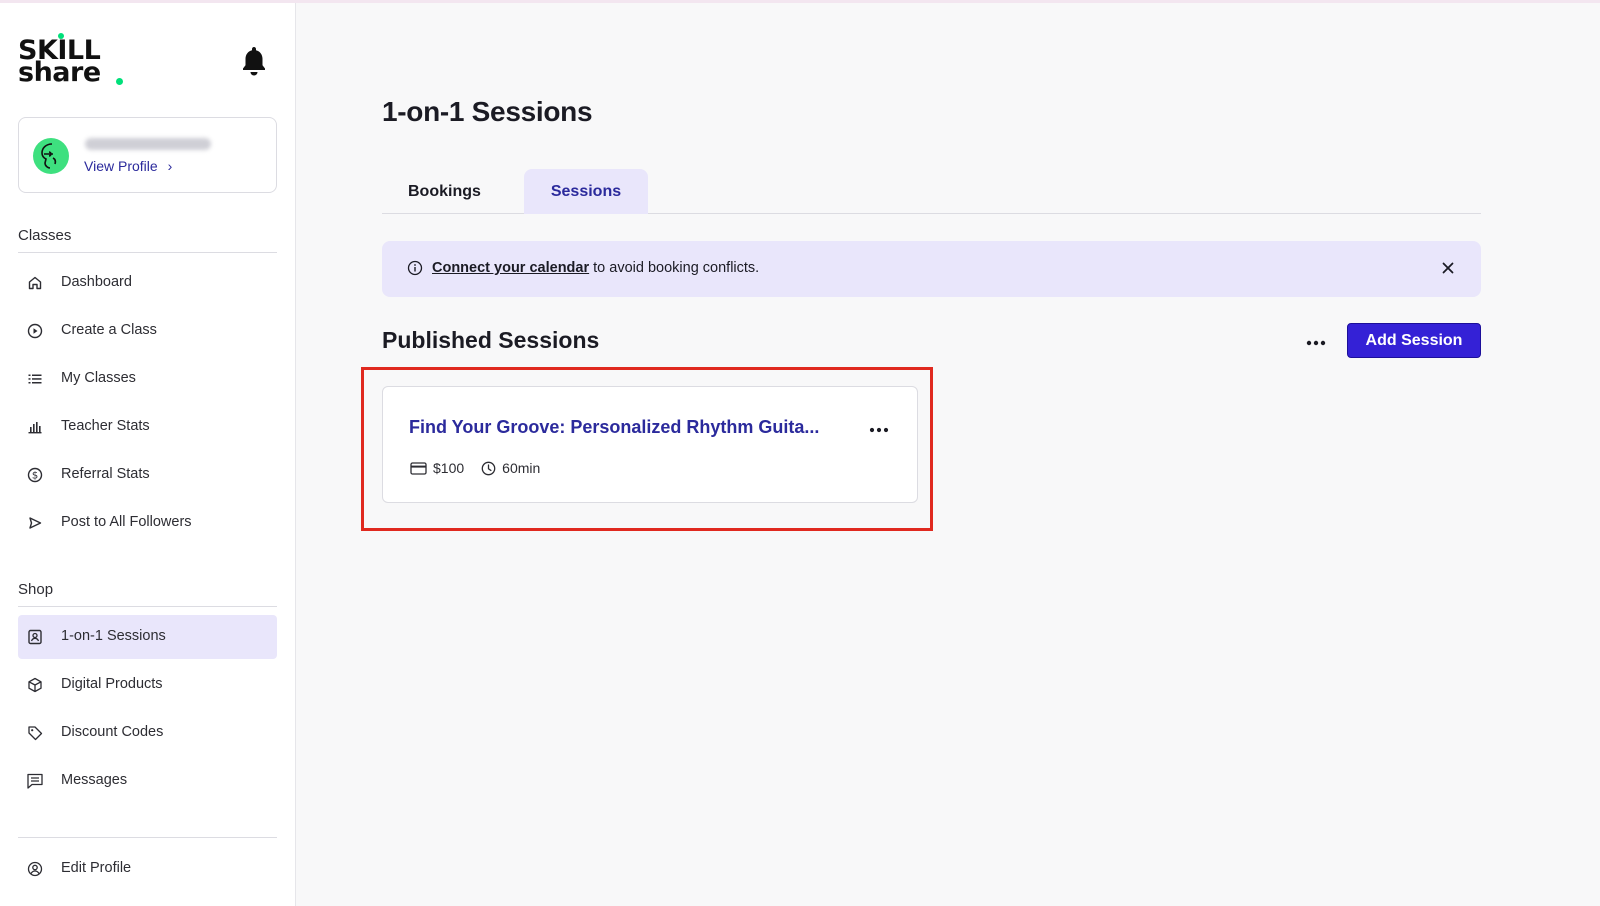  I want to click on profile-card: View Profile ›, so click(147, 155).